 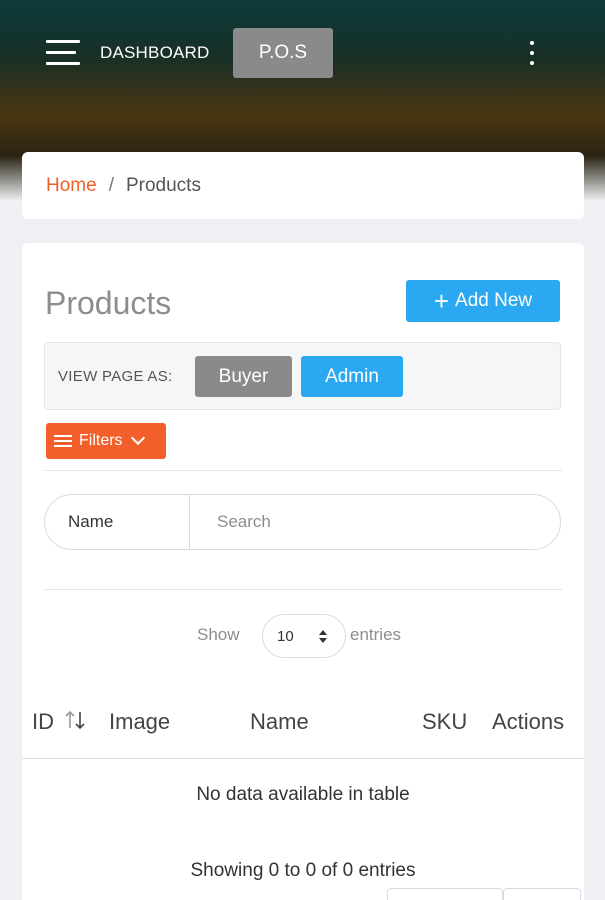 What do you see at coordinates (155, 53) in the screenshot?
I see `dashboard-link: DASHBOARD` at bounding box center [155, 53].